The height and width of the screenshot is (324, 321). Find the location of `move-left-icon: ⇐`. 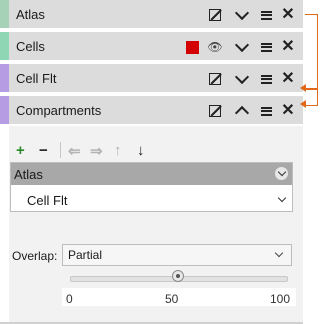

move-left-icon: ⇐ is located at coordinates (74, 151).